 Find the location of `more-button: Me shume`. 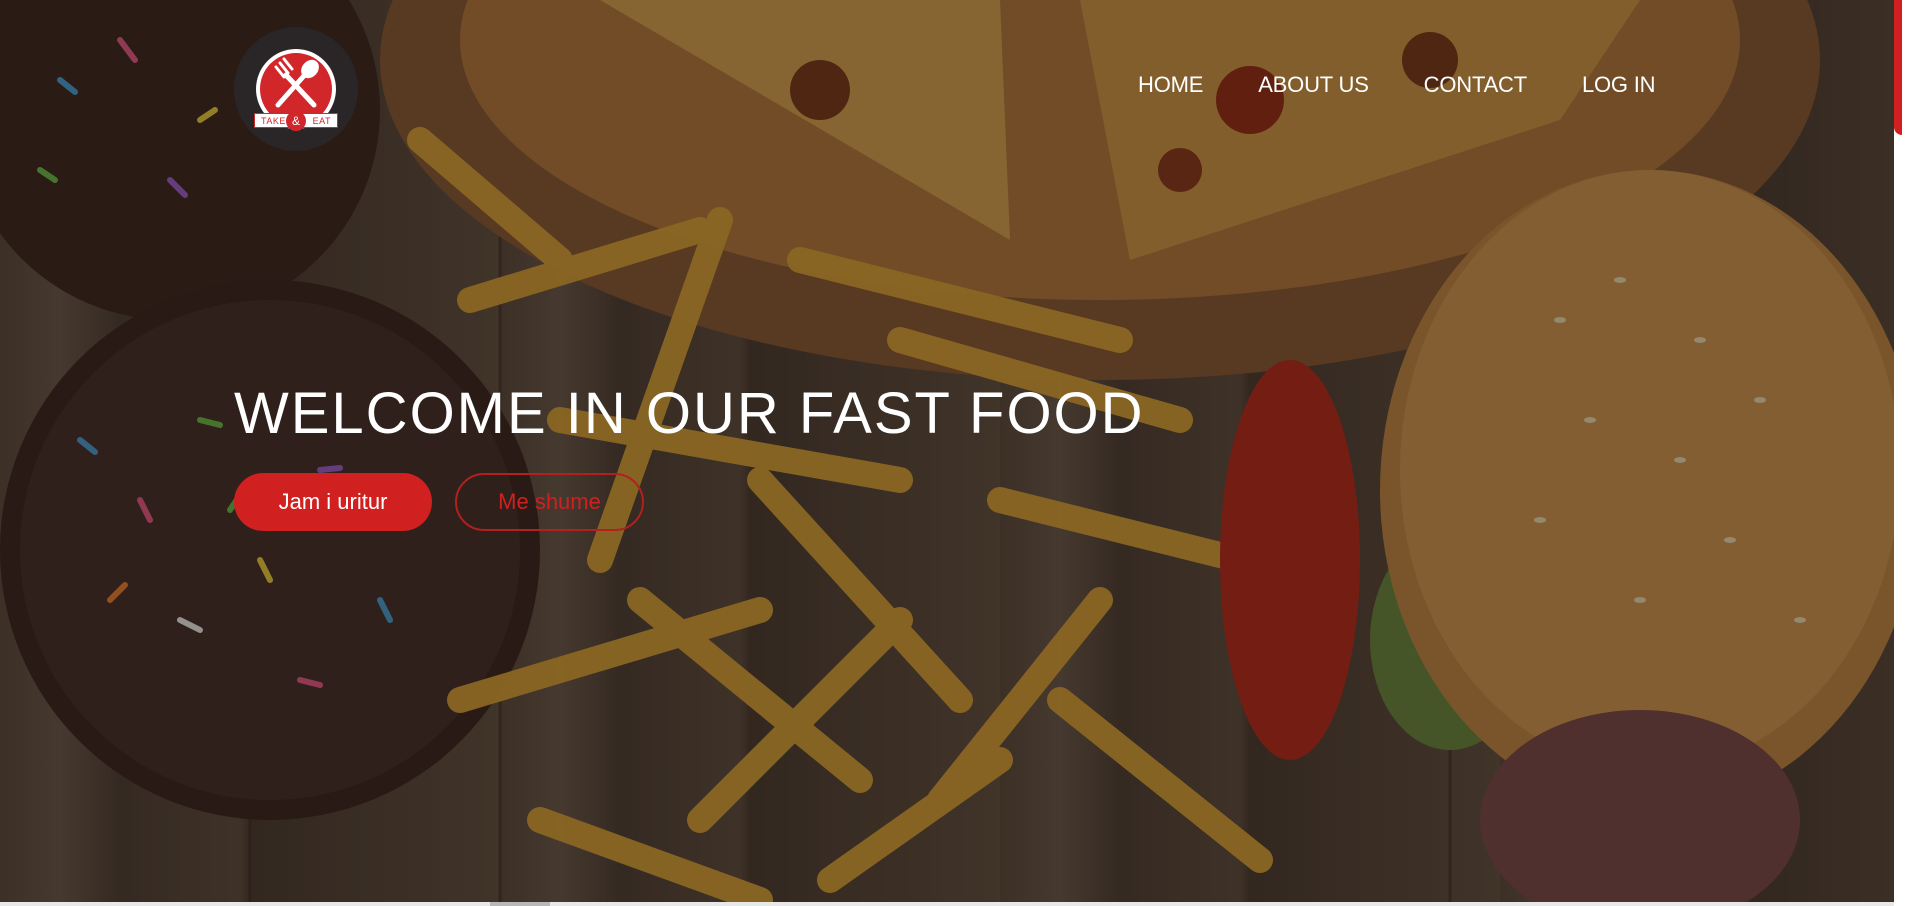

more-button: Me shume is located at coordinates (549, 502).